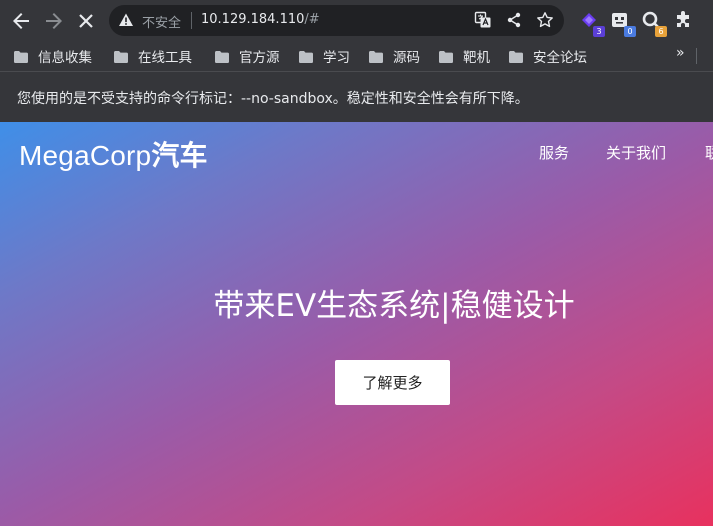 Image resolution: width=713 pixels, height=526 pixels. What do you see at coordinates (696, 56) in the screenshot?
I see `bookmarks-divider` at bounding box center [696, 56].